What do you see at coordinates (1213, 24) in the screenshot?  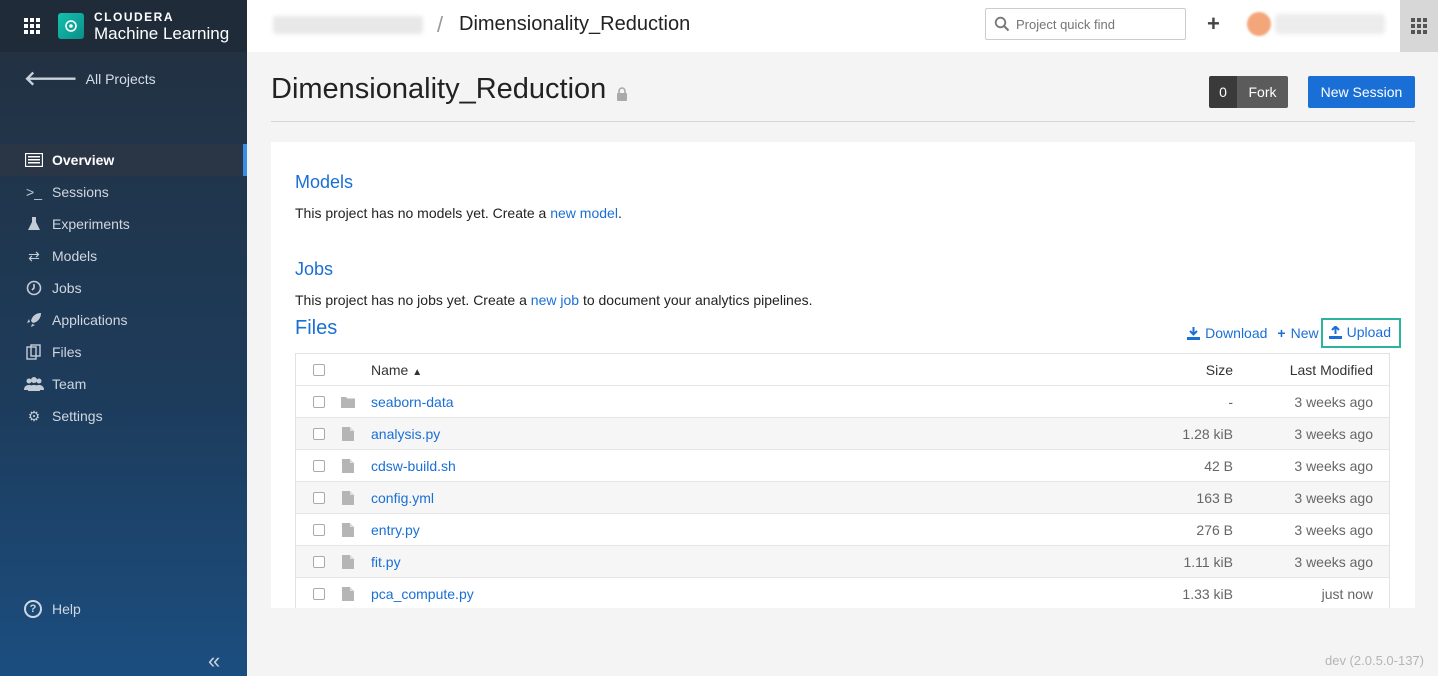 I see `add-icon: +` at bounding box center [1213, 24].